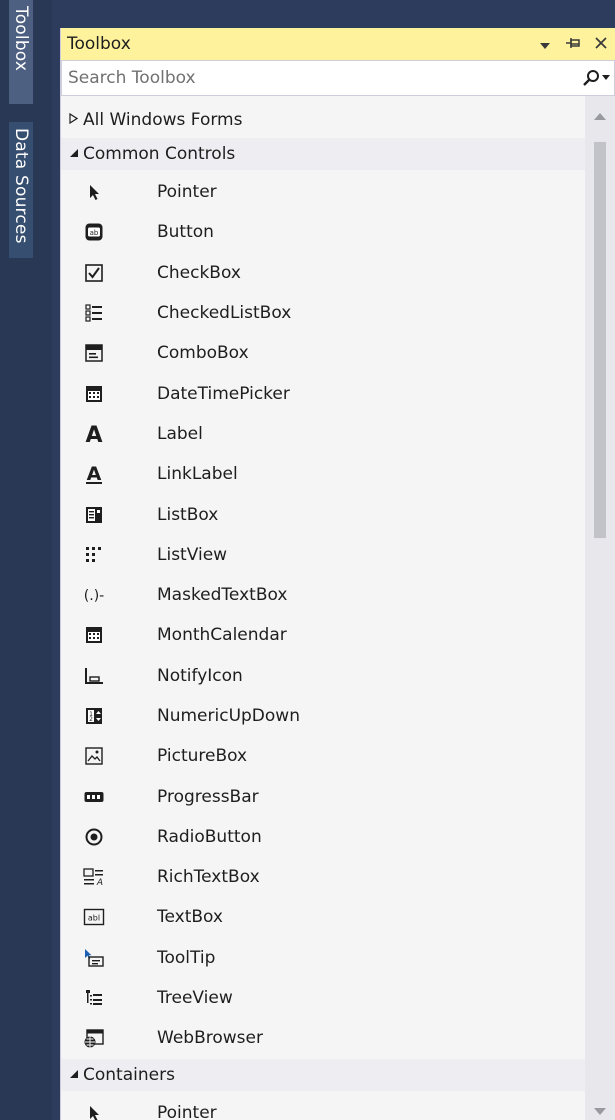 The image size is (615, 1120). I want to click on tooltip-icon, so click(94, 958).